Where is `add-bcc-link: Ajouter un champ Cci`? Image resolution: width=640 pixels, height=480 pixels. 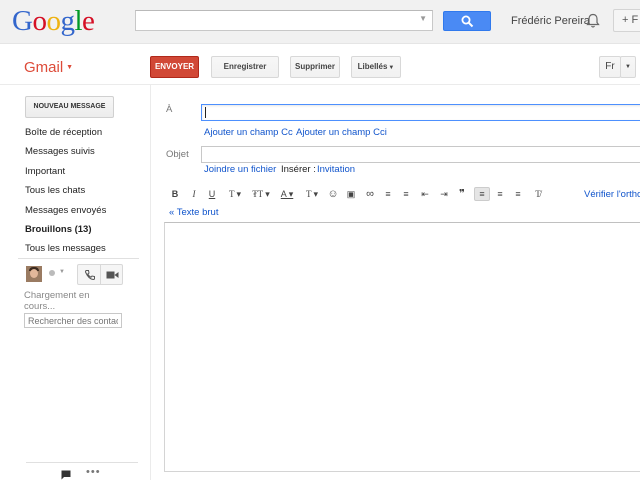
add-bcc-link: Ajouter un champ Cci is located at coordinates (341, 132).